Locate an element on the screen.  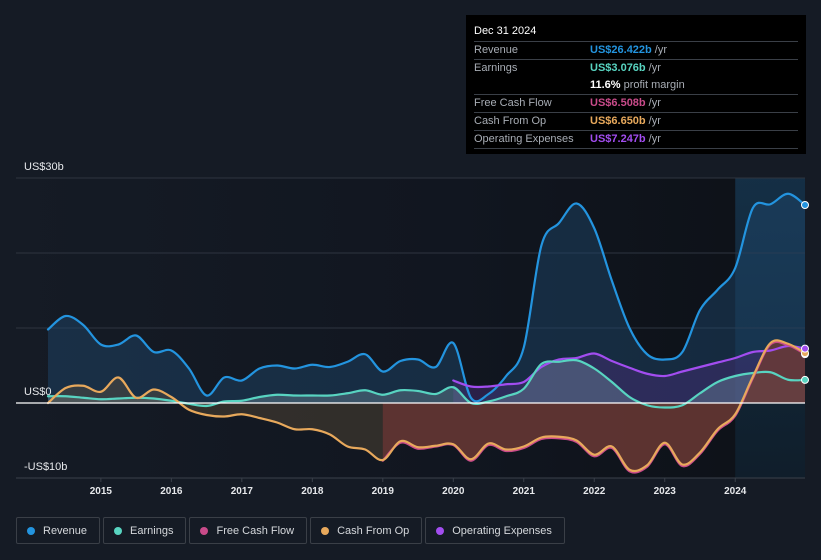
tooltip-date: Dec 31 2024 is located at coordinates (636, 32).